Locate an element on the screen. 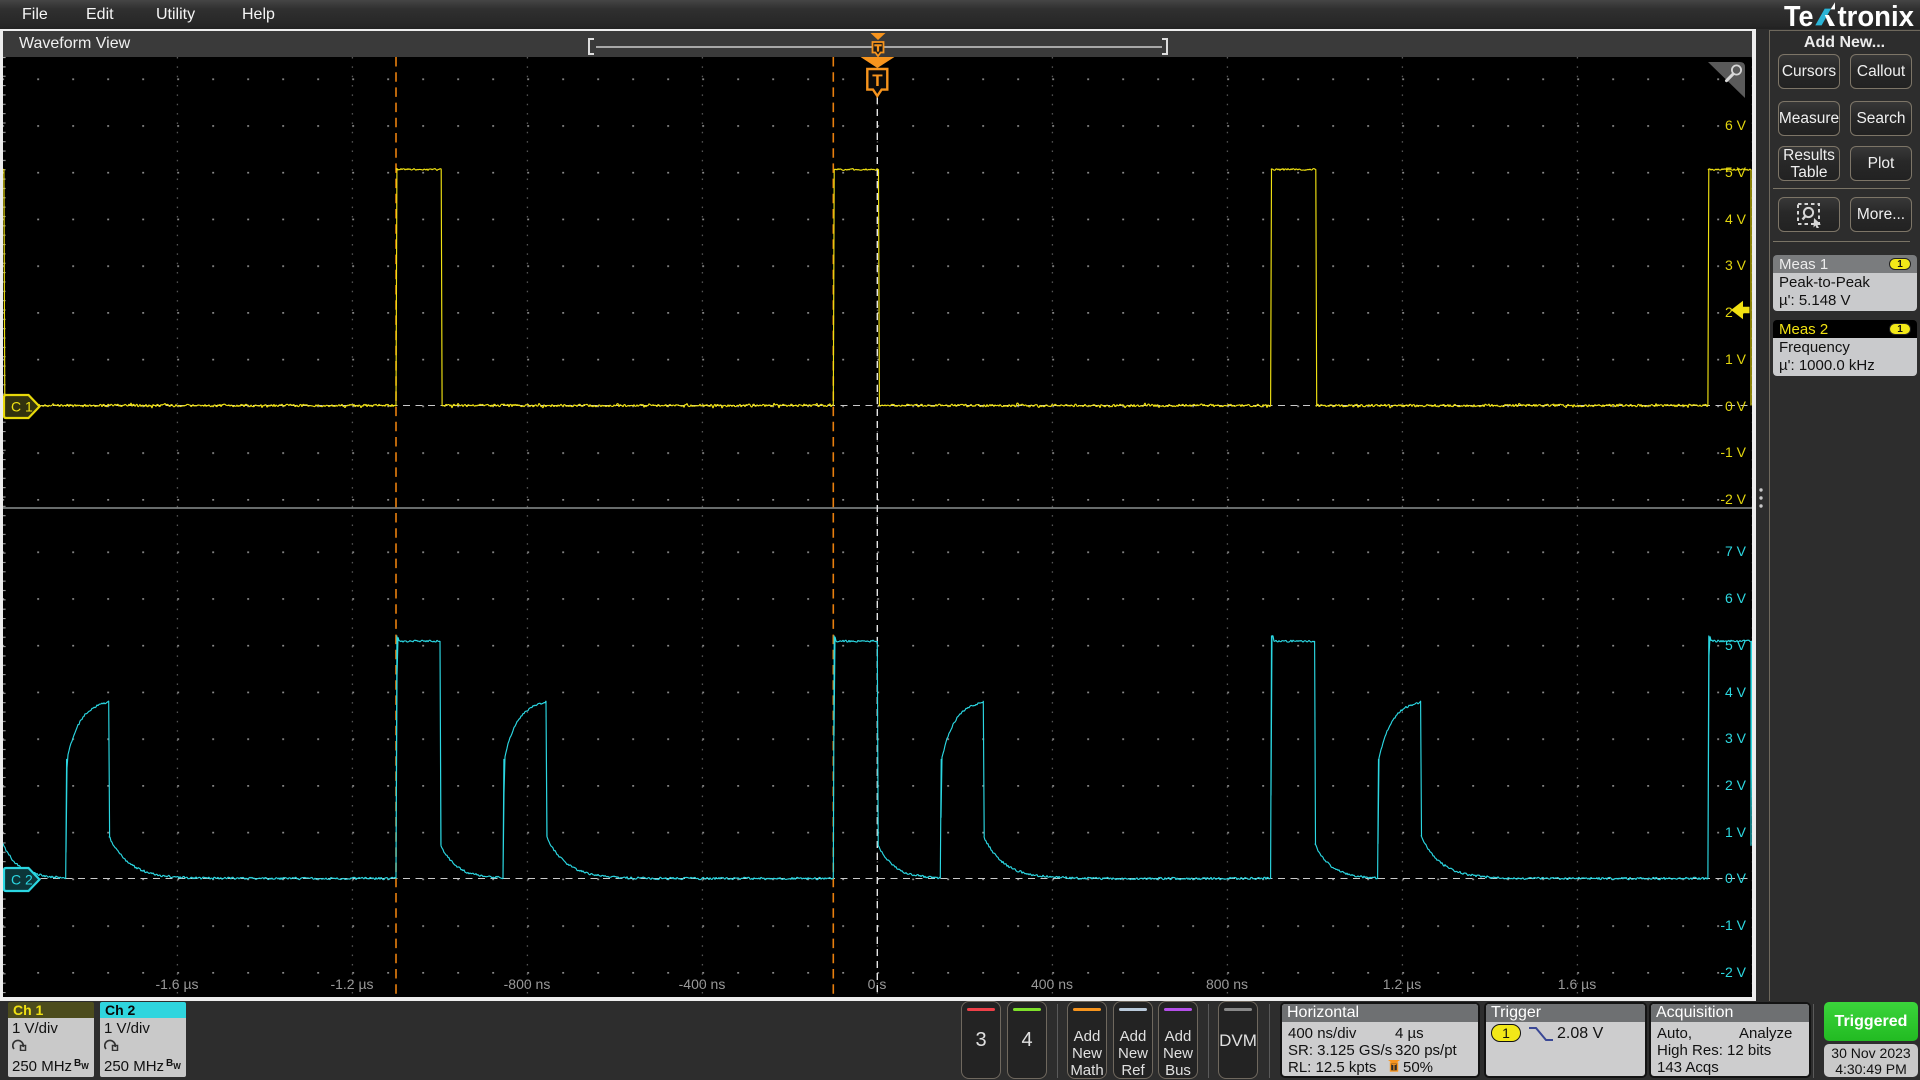 This screenshot has width=1920, height=1080. svg-text: tronix is located at coordinates (1875, 15).